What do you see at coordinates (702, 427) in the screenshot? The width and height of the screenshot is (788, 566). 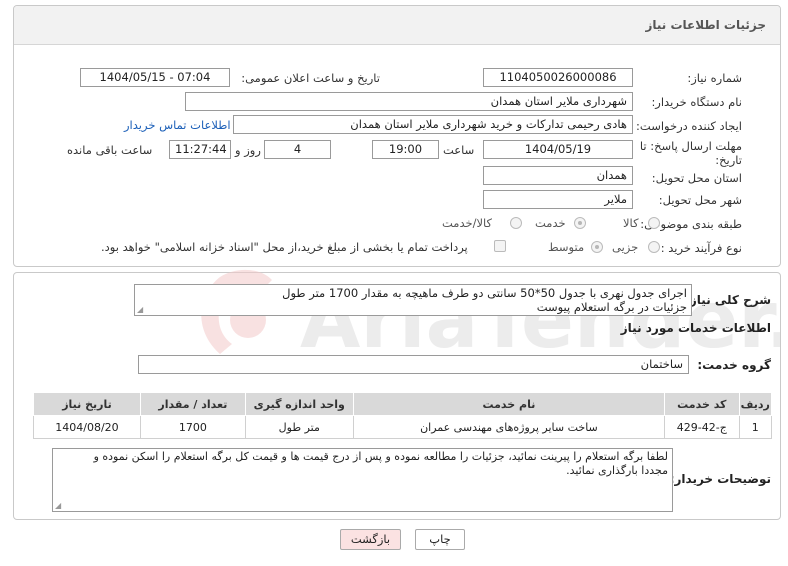 I see `cell-service-code: ج-42-429` at bounding box center [702, 427].